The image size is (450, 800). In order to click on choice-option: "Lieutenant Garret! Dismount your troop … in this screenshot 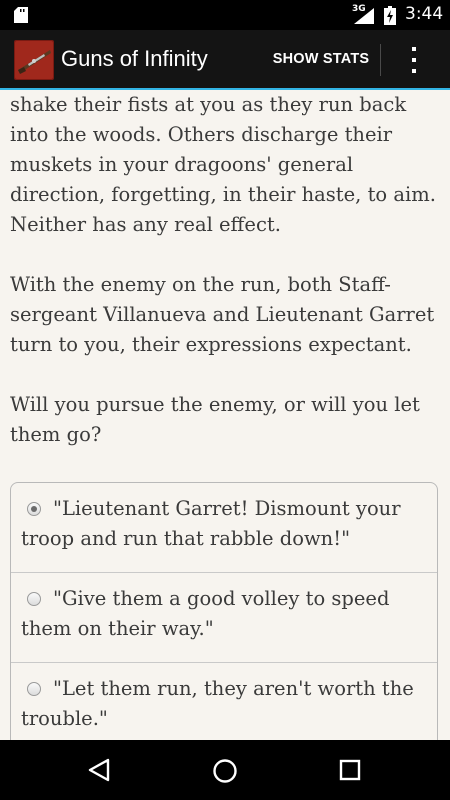, I will do `click(224, 528)`.